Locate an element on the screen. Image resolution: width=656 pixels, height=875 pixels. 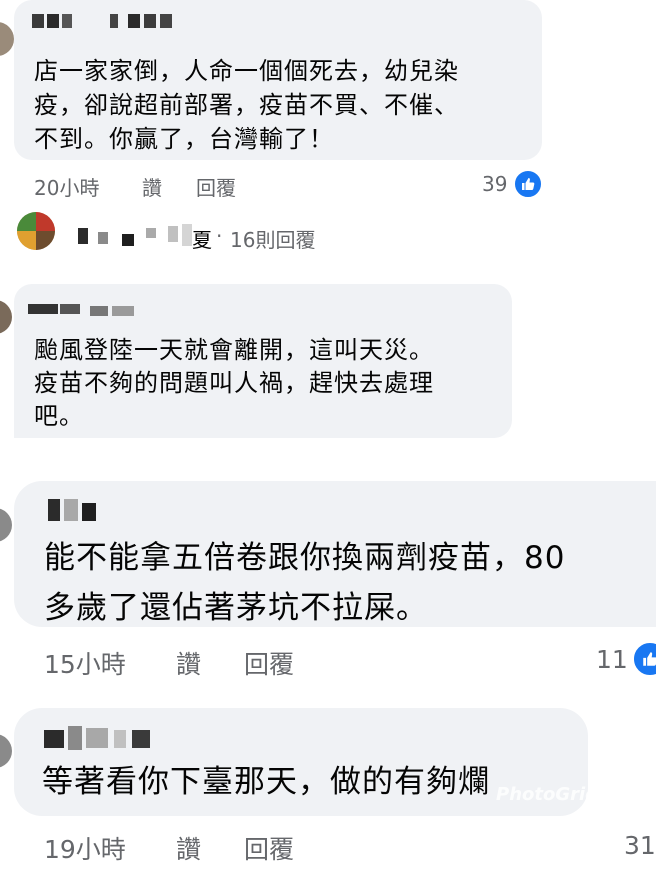
like-count-value: 31 is located at coordinates (640, 845).